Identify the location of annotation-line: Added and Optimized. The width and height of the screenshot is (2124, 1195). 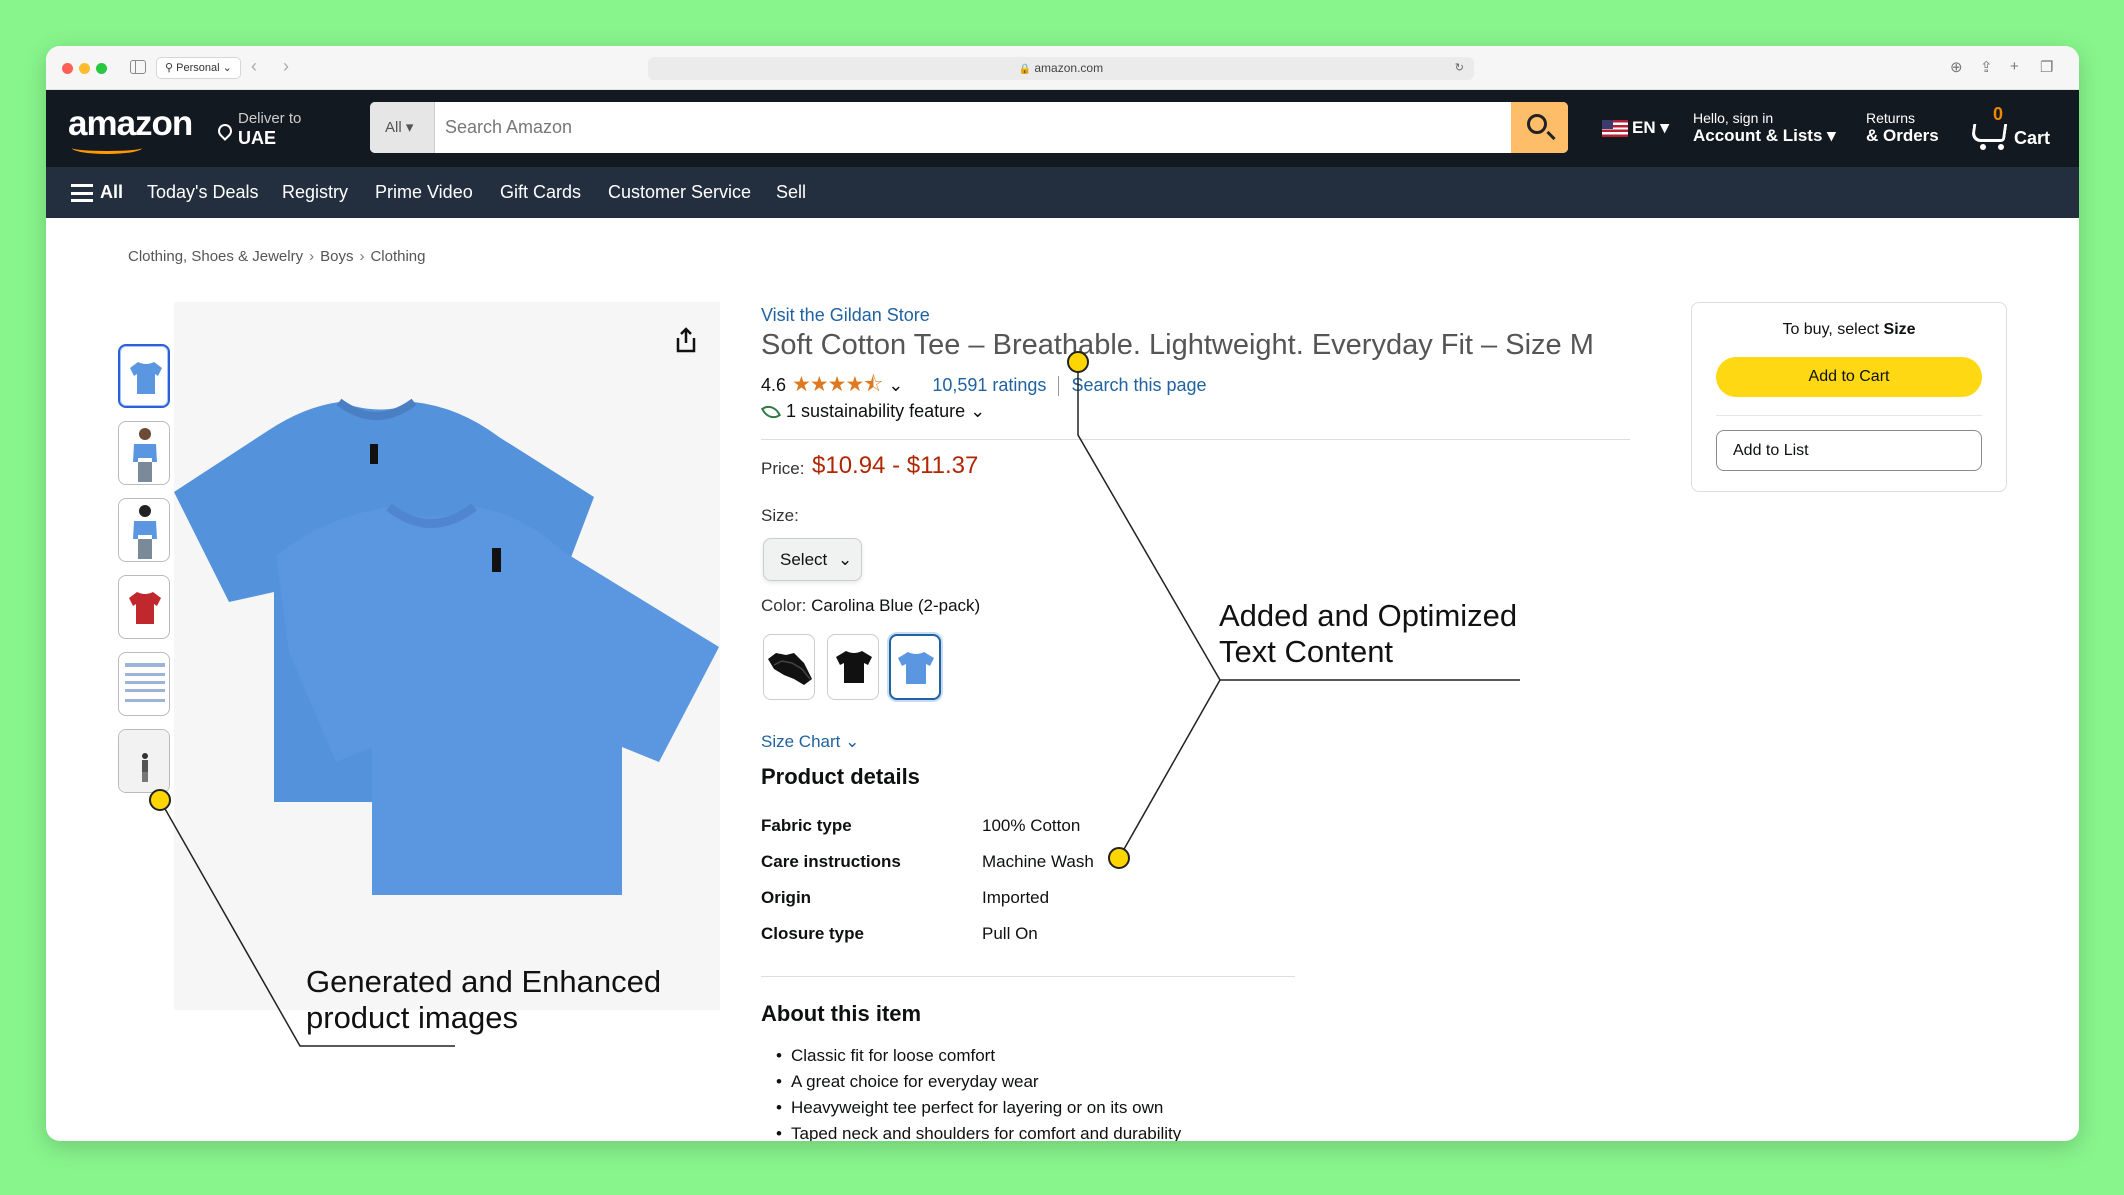
(1368, 615).